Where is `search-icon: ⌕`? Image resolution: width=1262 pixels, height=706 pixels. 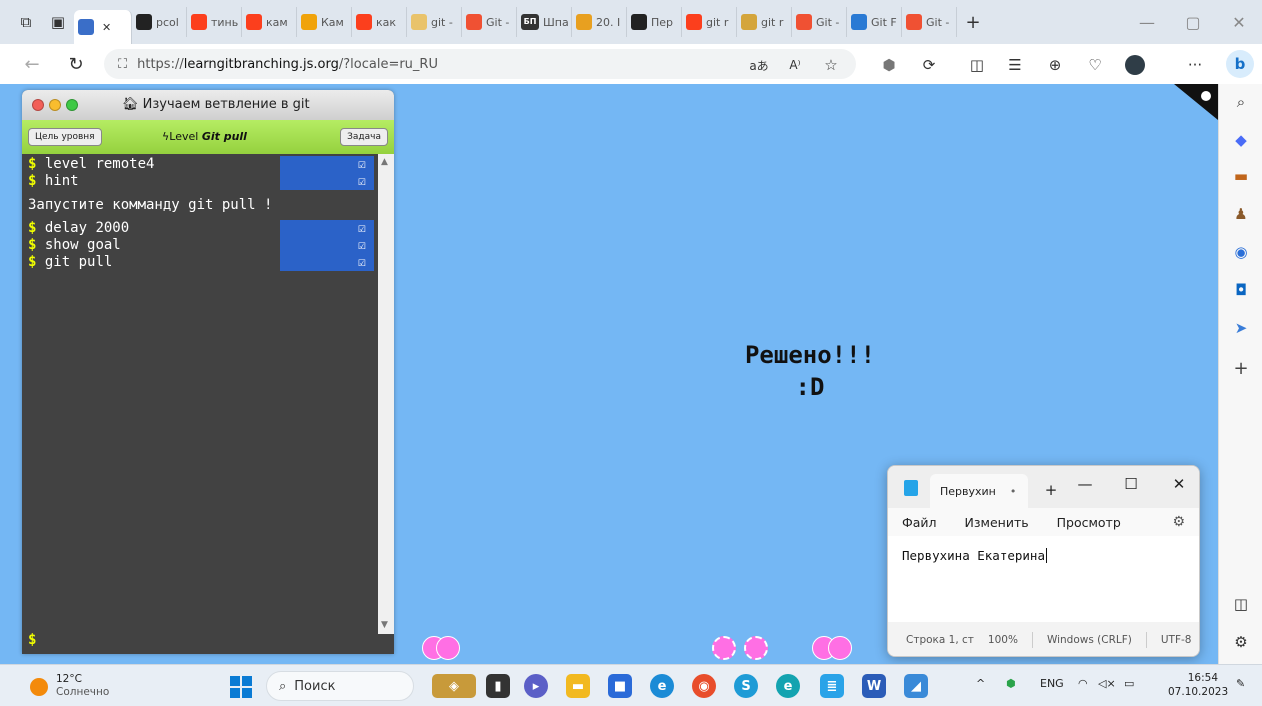 search-icon: ⌕ is located at coordinates (1241, 102).